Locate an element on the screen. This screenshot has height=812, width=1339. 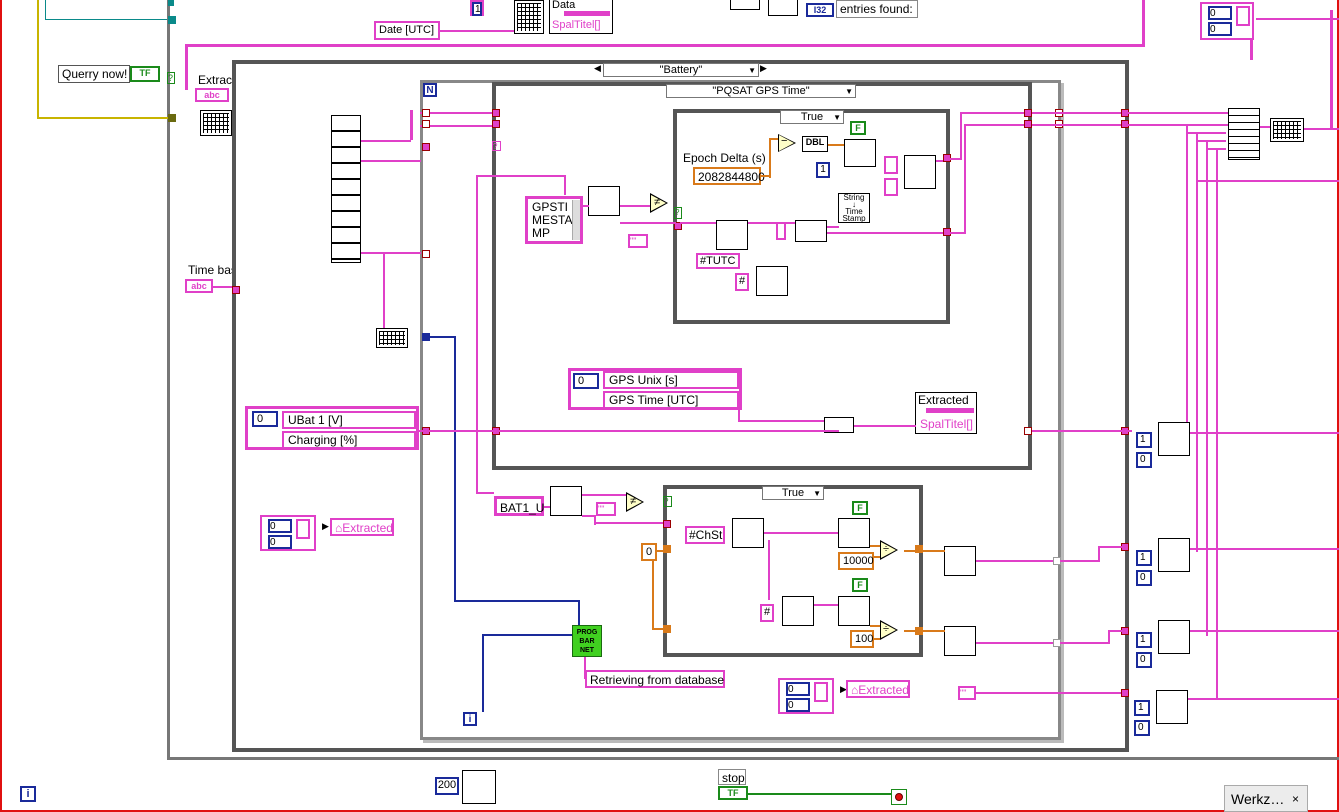
top-right-cluster: 0 0 is located at coordinates (1227, 21).